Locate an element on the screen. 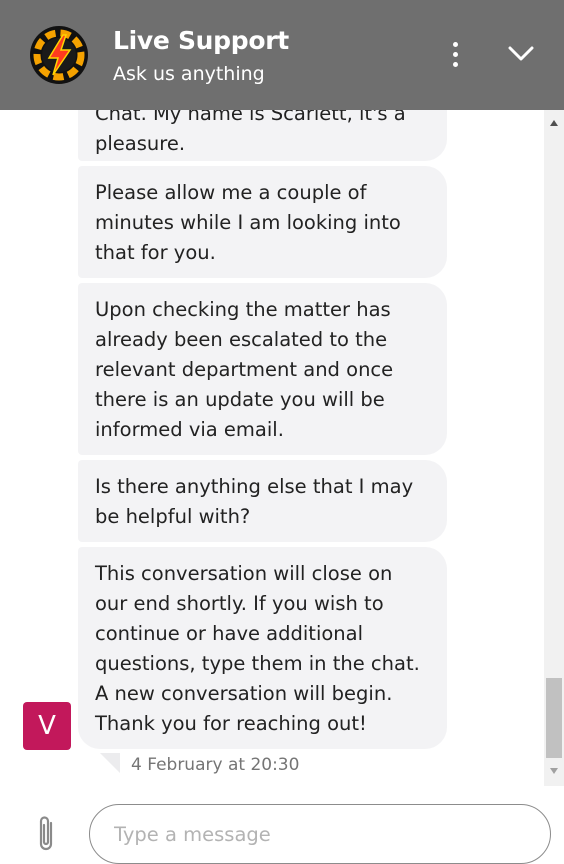 The image size is (564, 864). paperclip-icon is located at coordinates (46, 834).